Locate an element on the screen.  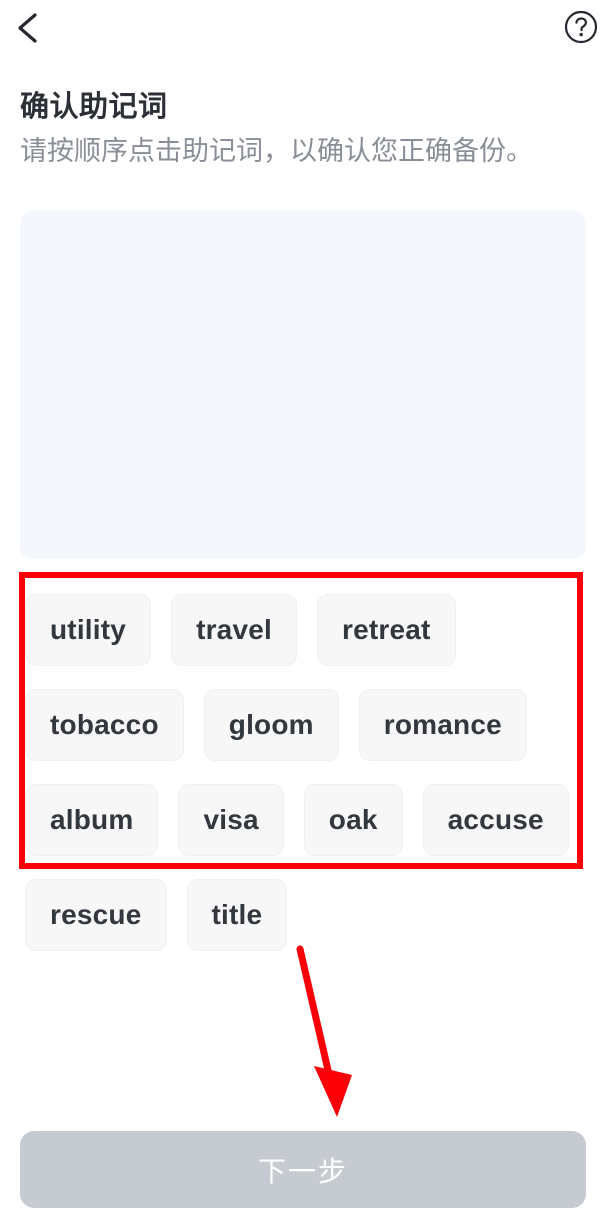
arrow-annotation is located at coordinates (325, 1030).